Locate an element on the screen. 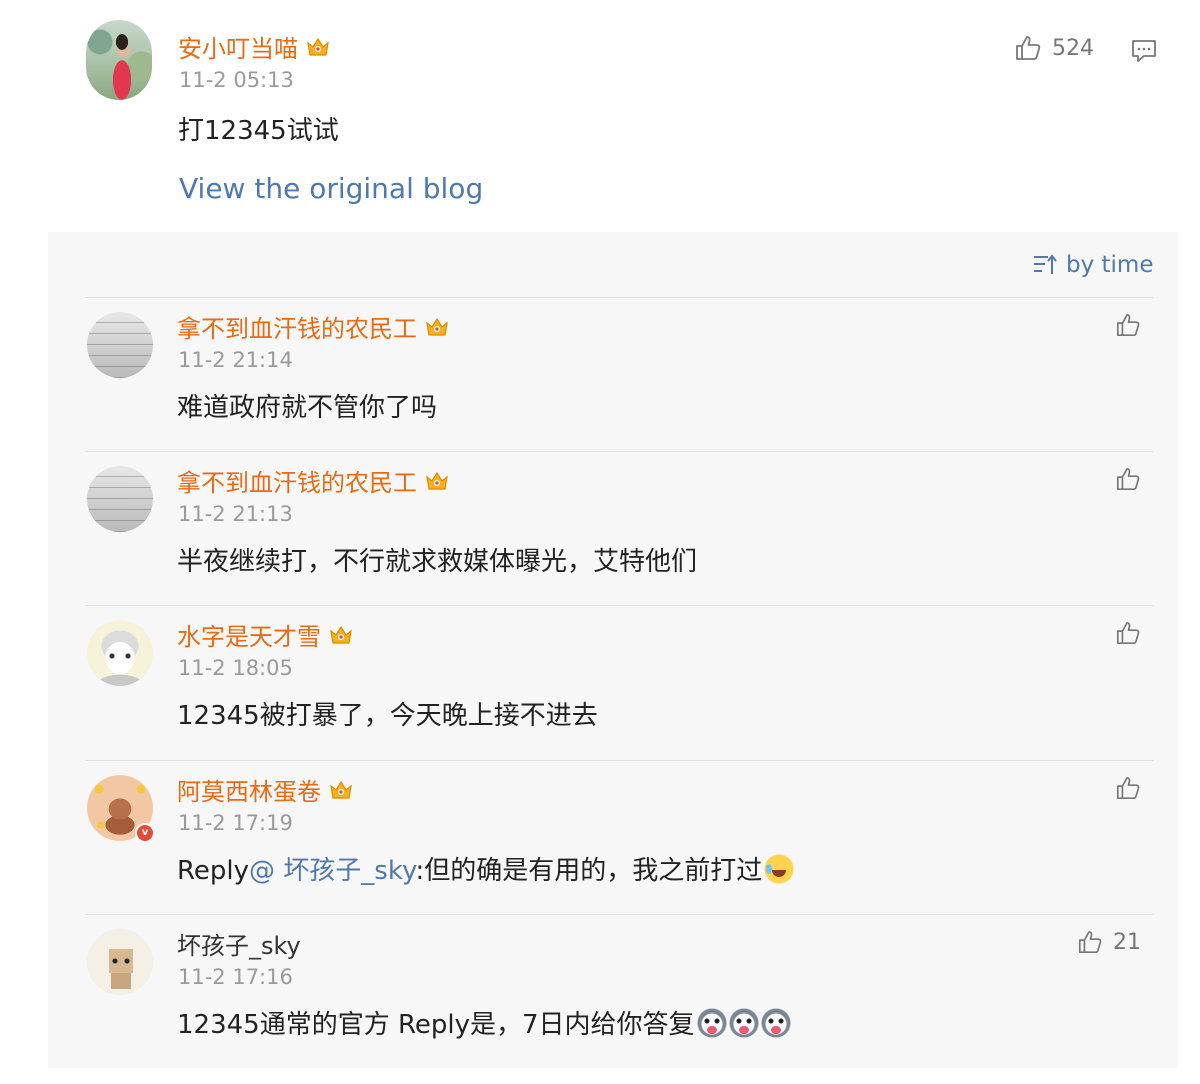 Image resolution: width=1200 pixels, height=1084 pixels. comment-content: 12345通常的官方 Reply是，7日内给你答复 is located at coordinates (484, 1022).